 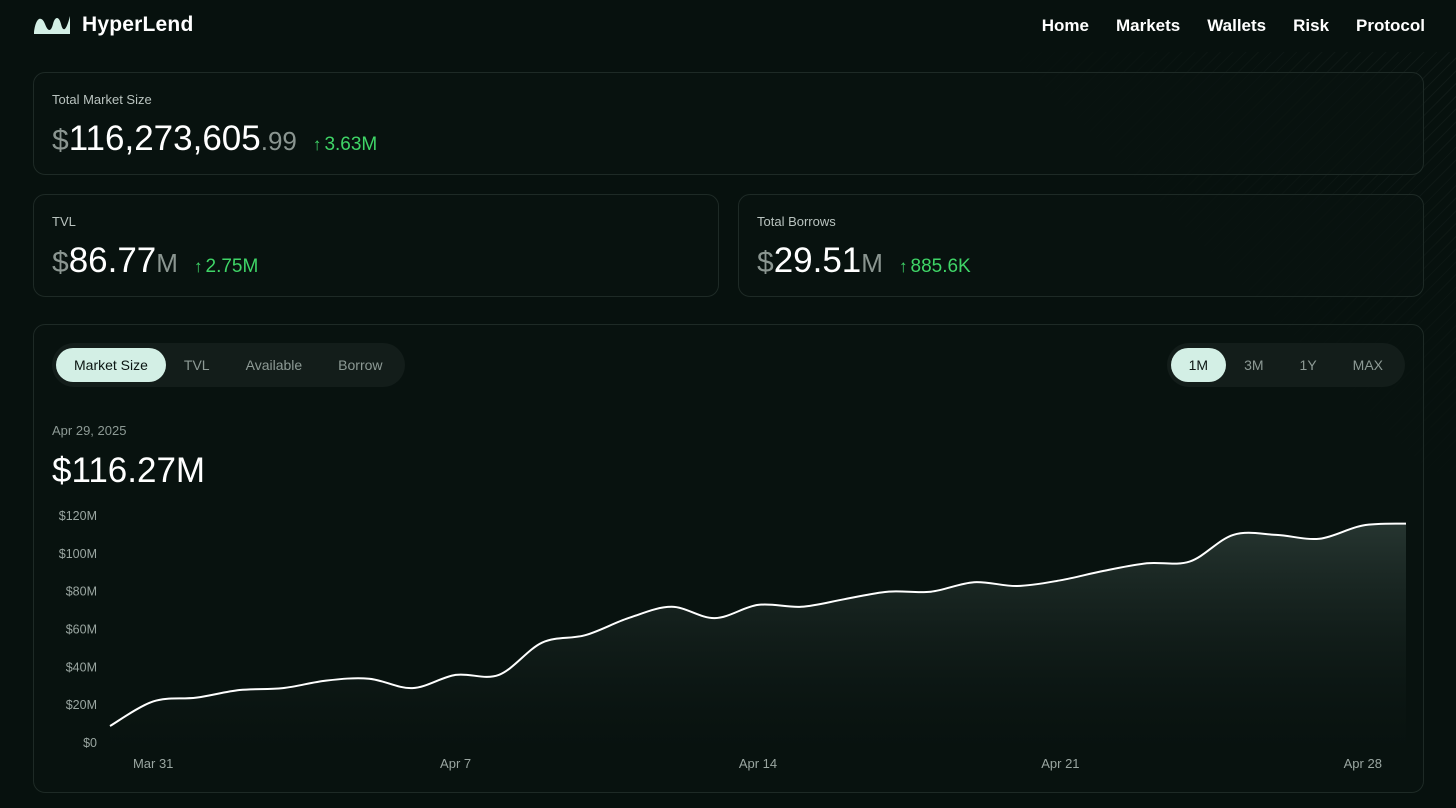 What do you see at coordinates (90, 743) in the screenshot?
I see `y-tick-label: $0` at bounding box center [90, 743].